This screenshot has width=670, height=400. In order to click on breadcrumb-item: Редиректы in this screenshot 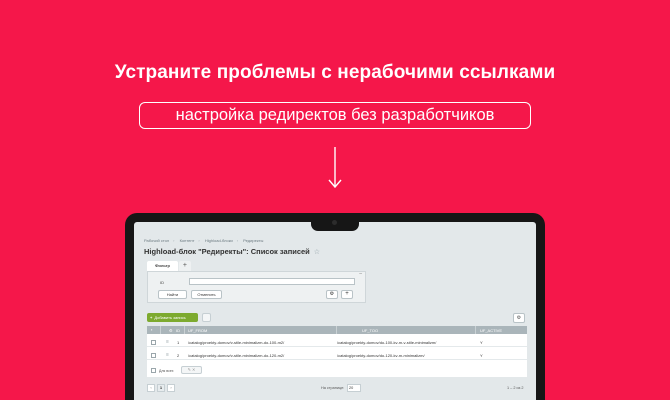, I will do `click(253, 240)`.